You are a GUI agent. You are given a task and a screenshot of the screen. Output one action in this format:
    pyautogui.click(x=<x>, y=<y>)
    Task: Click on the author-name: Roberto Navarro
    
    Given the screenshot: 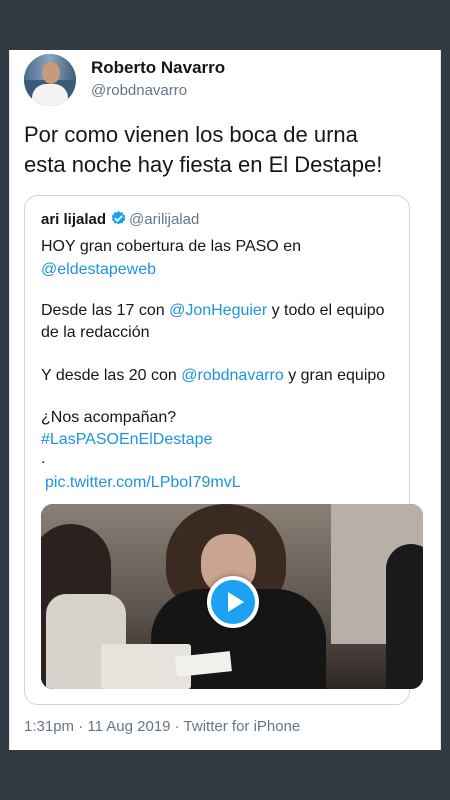 What is the action you would take?
    pyautogui.click(x=158, y=68)
    